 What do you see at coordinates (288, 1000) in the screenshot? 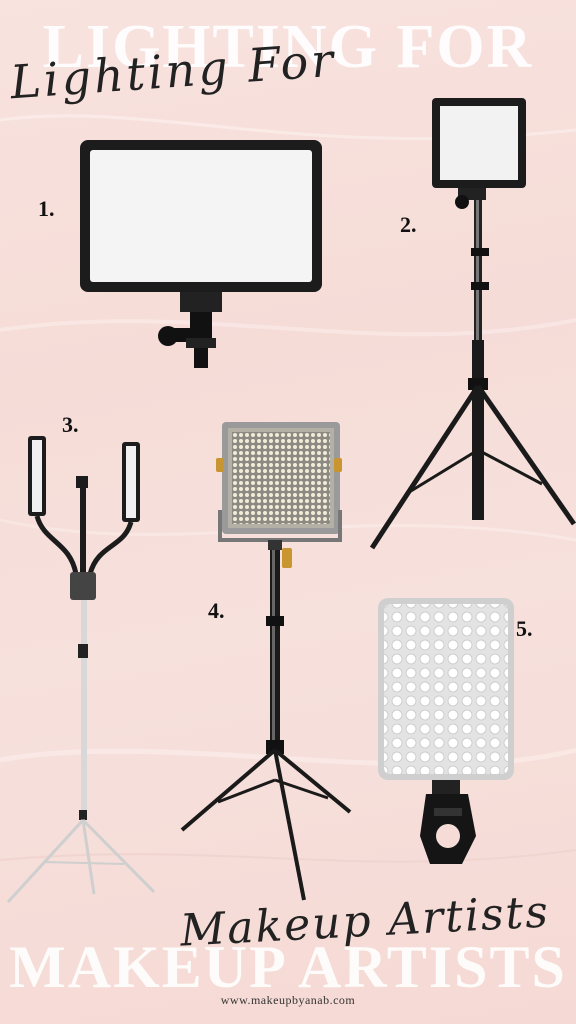
I see `website-url: www.makeupbyanab.com` at bounding box center [288, 1000].